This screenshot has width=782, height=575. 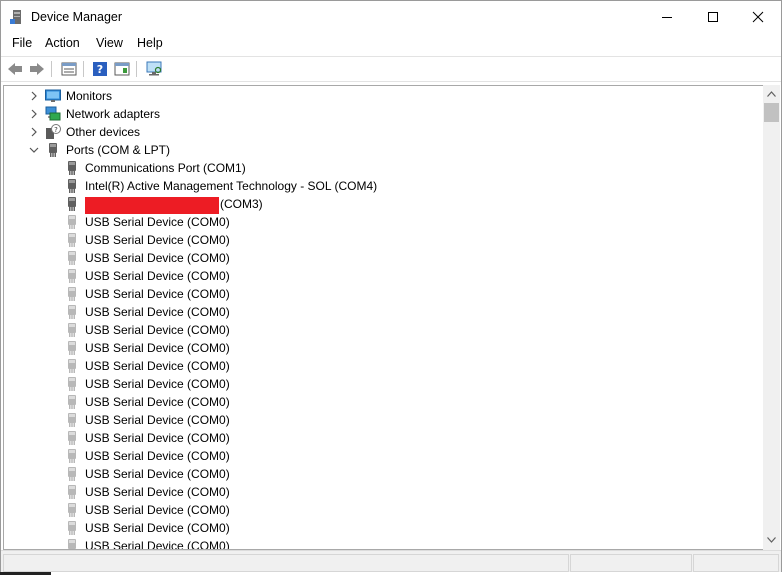 I want to click on close-button, so click(x=758, y=17).